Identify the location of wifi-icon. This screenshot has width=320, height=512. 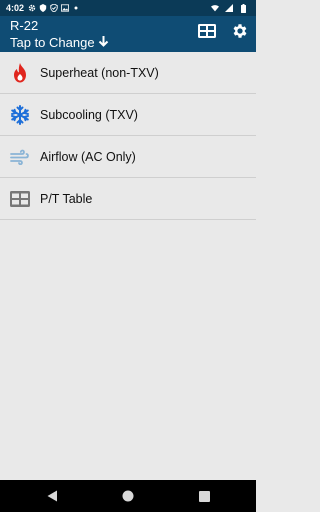
(215, 8).